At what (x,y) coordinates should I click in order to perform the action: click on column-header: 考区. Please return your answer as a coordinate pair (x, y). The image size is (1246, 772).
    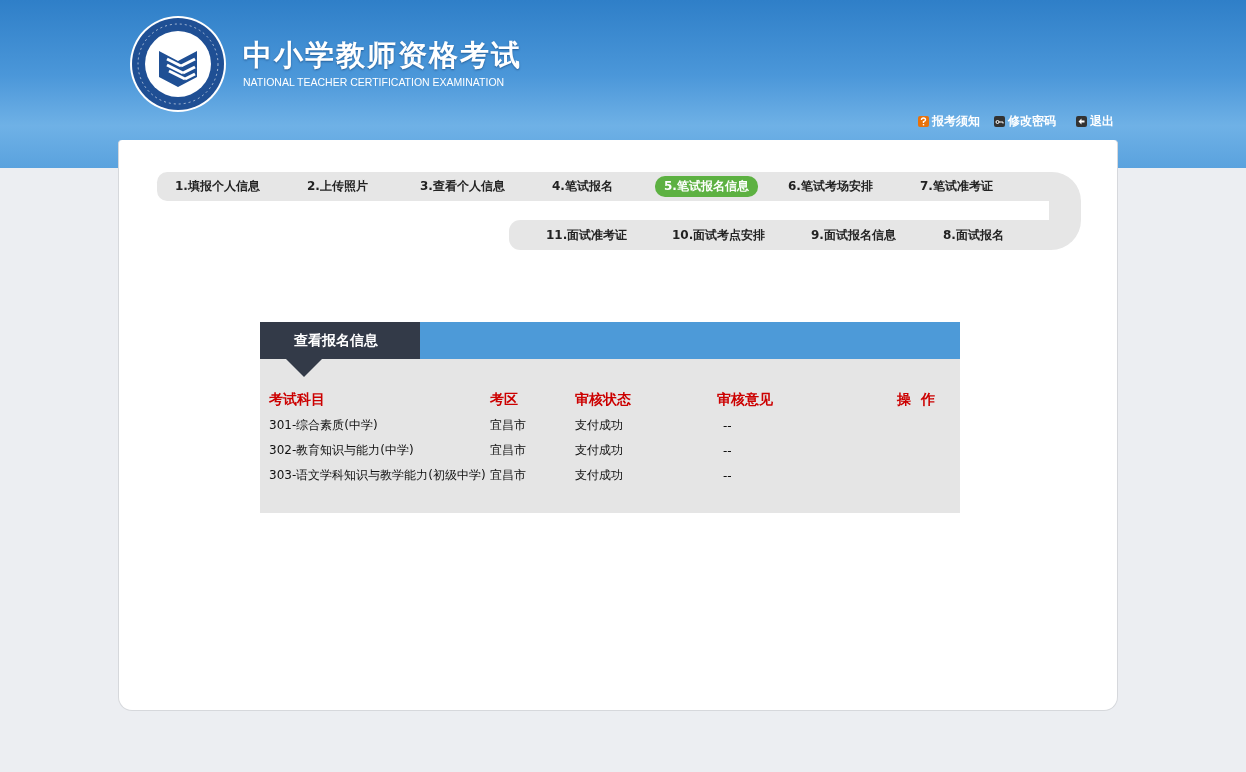
    Looking at the image, I should click on (532, 403).